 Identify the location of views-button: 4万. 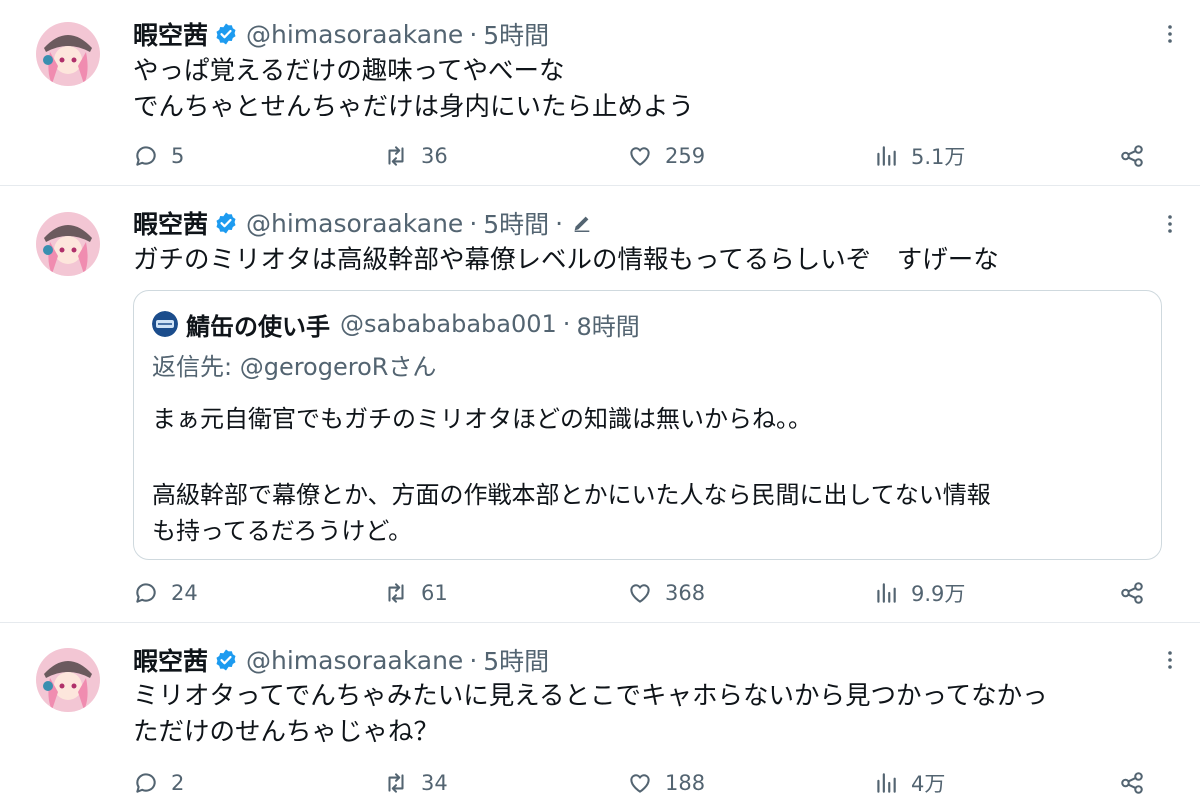
(909, 783).